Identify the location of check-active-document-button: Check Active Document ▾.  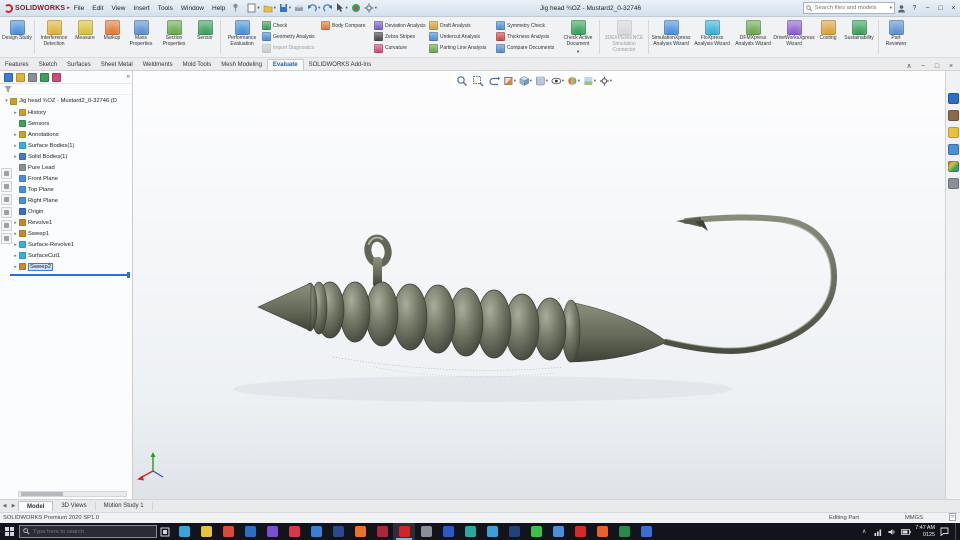
(578, 37).